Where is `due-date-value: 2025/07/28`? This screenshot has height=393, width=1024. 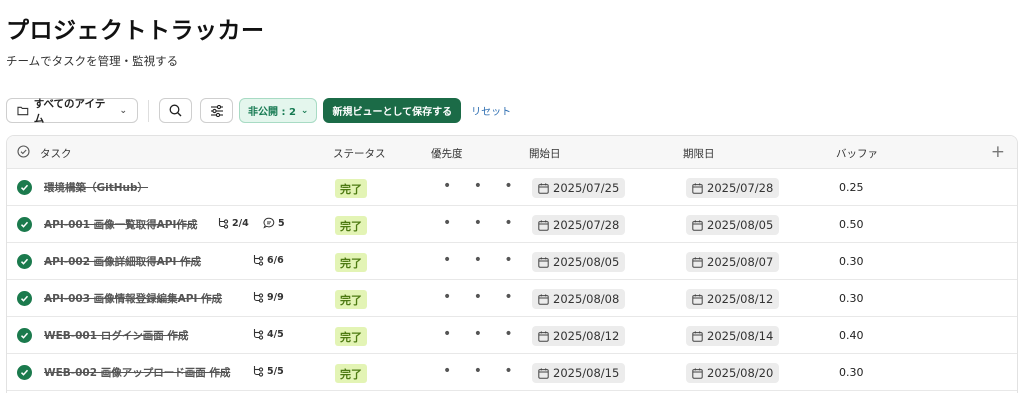 due-date-value: 2025/07/28 is located at coordinates (740, 188).